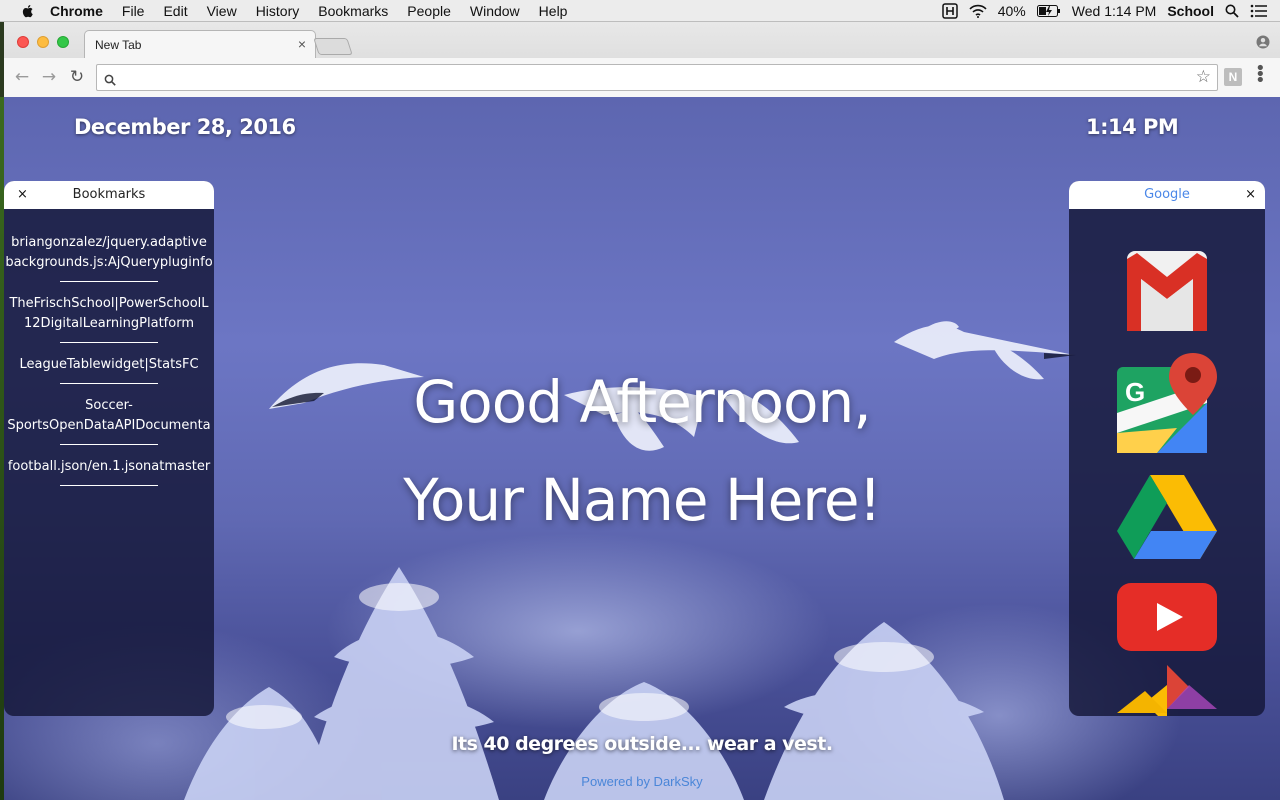  What do you see at coordinates (642, 500) in the screenshot?
I see `greeting-line-2: Your Name Here!` at bounding box center [642, 500].